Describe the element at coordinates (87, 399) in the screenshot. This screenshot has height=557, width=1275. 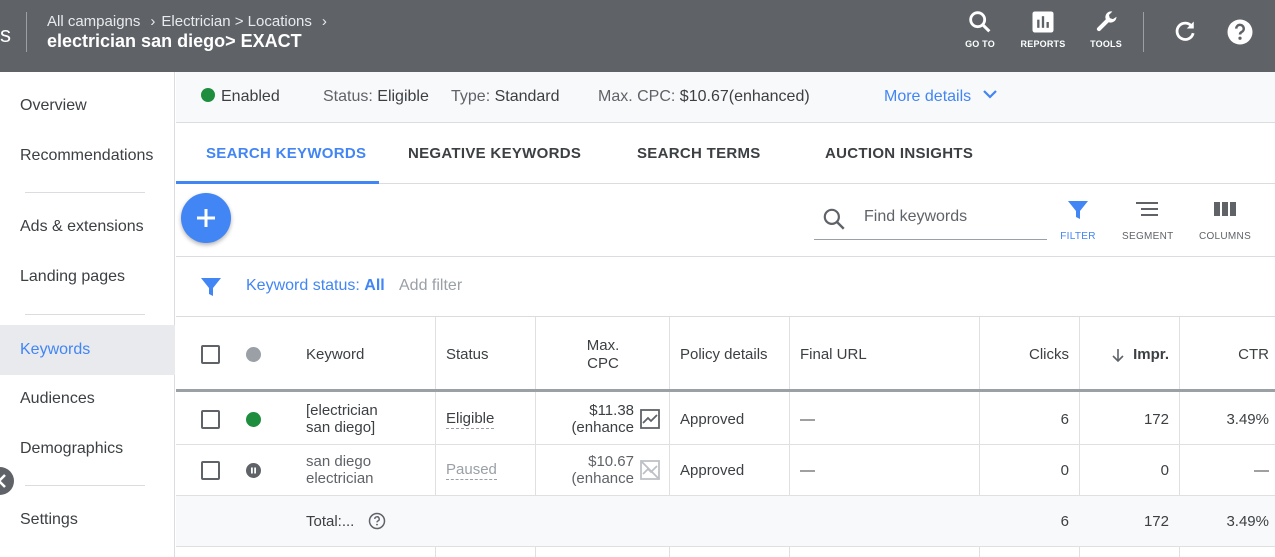
I see `sidebar-item-audiences: Audiences` at that location.